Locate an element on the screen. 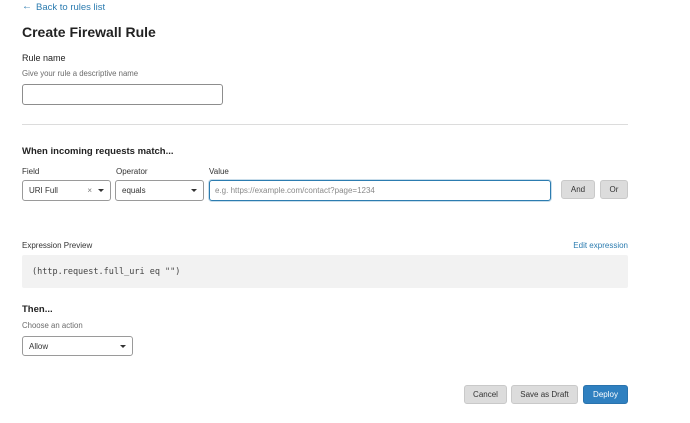 The image size is (690, 423). deploy-button: Deploy is located at coordinates (605, 394).